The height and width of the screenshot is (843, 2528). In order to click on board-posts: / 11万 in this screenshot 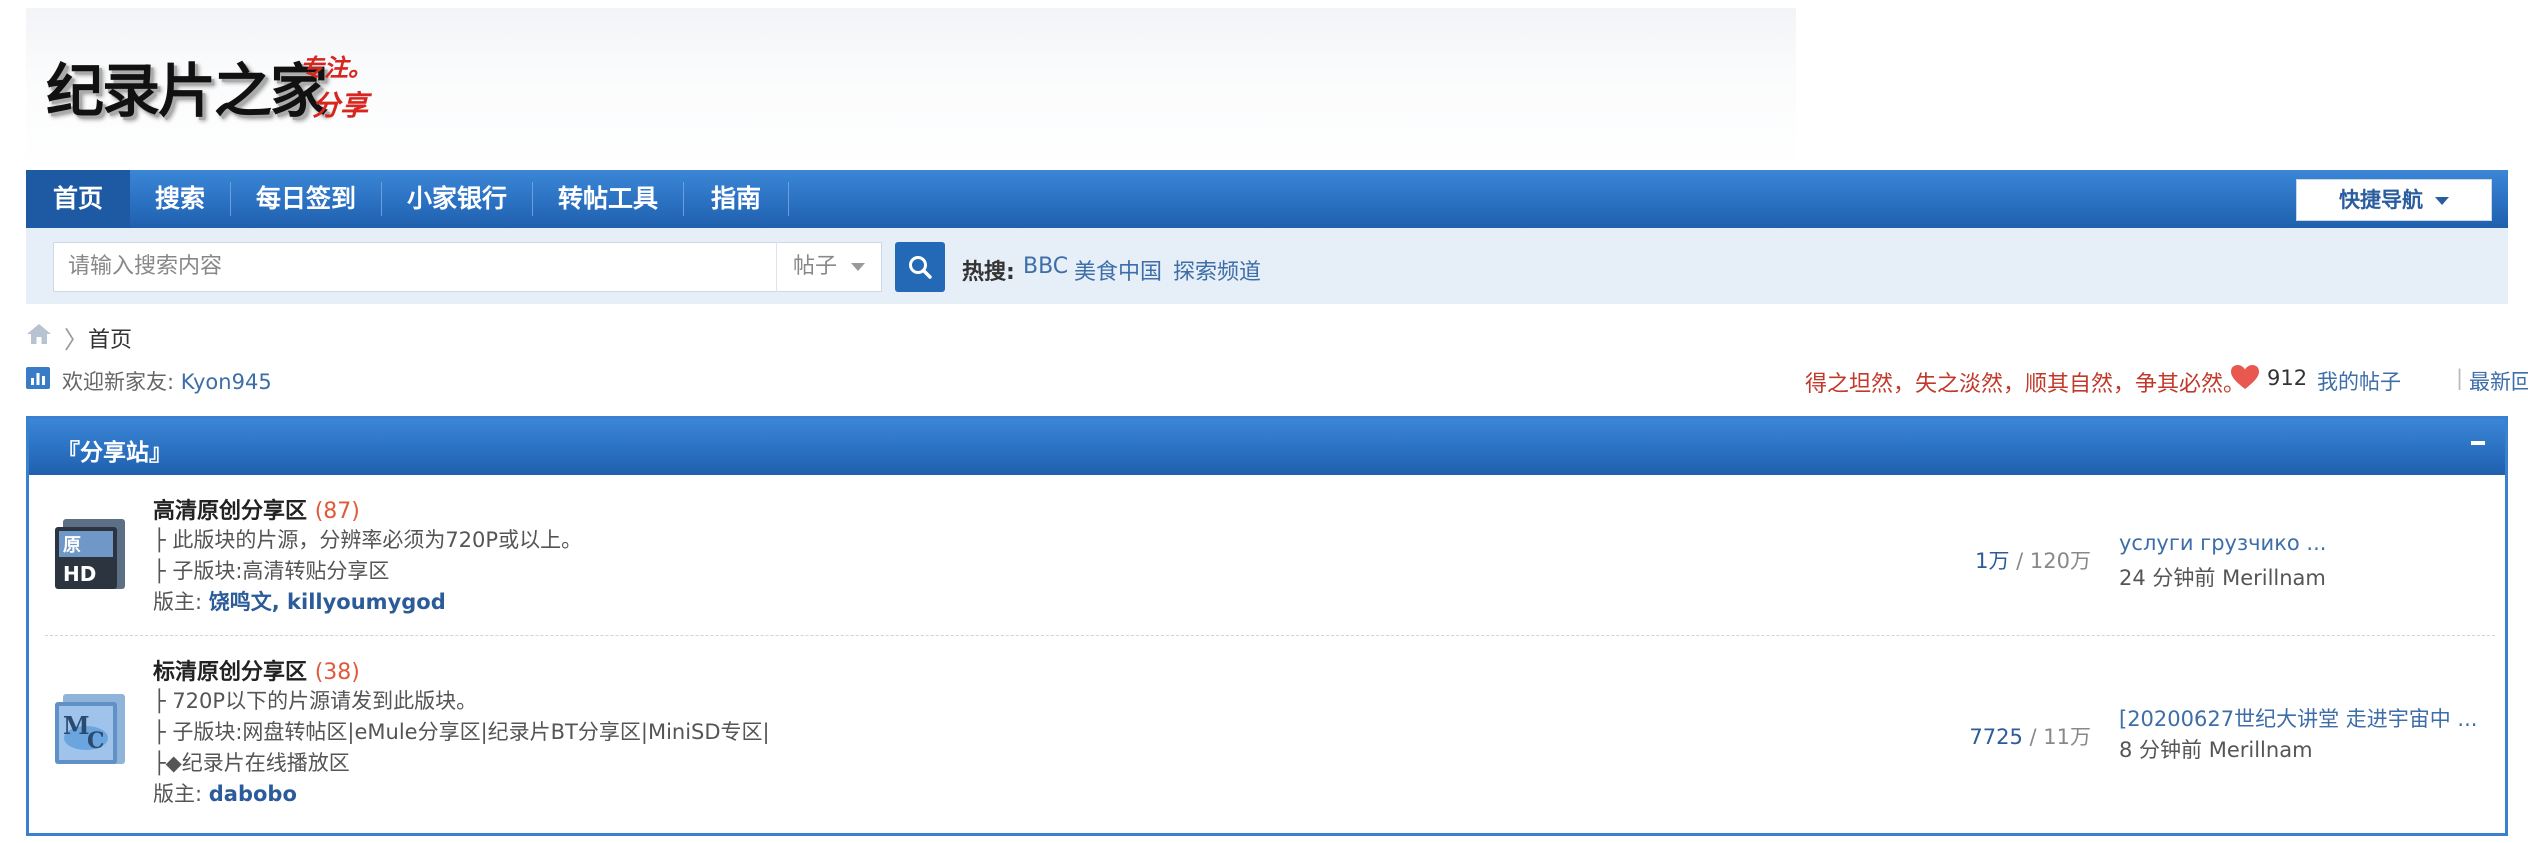, I will do `click(2056, 737)`.